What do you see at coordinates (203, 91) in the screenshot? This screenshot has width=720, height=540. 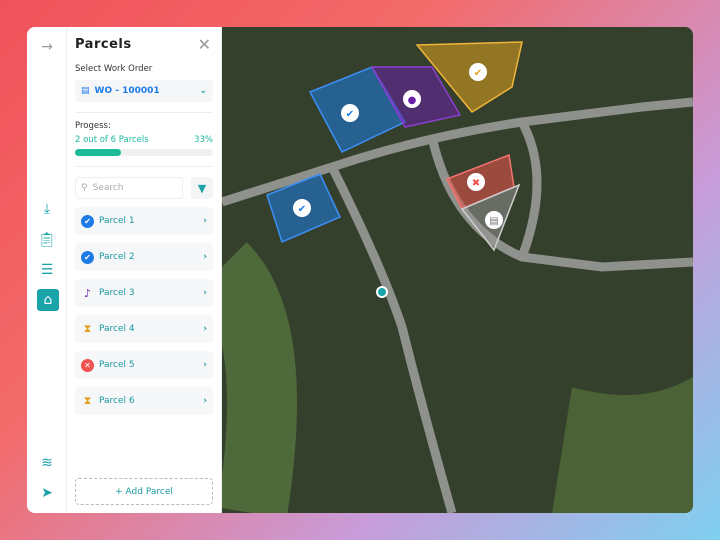 I see `chevron-down-icon: ⌄` at bounding box center [203, 91].